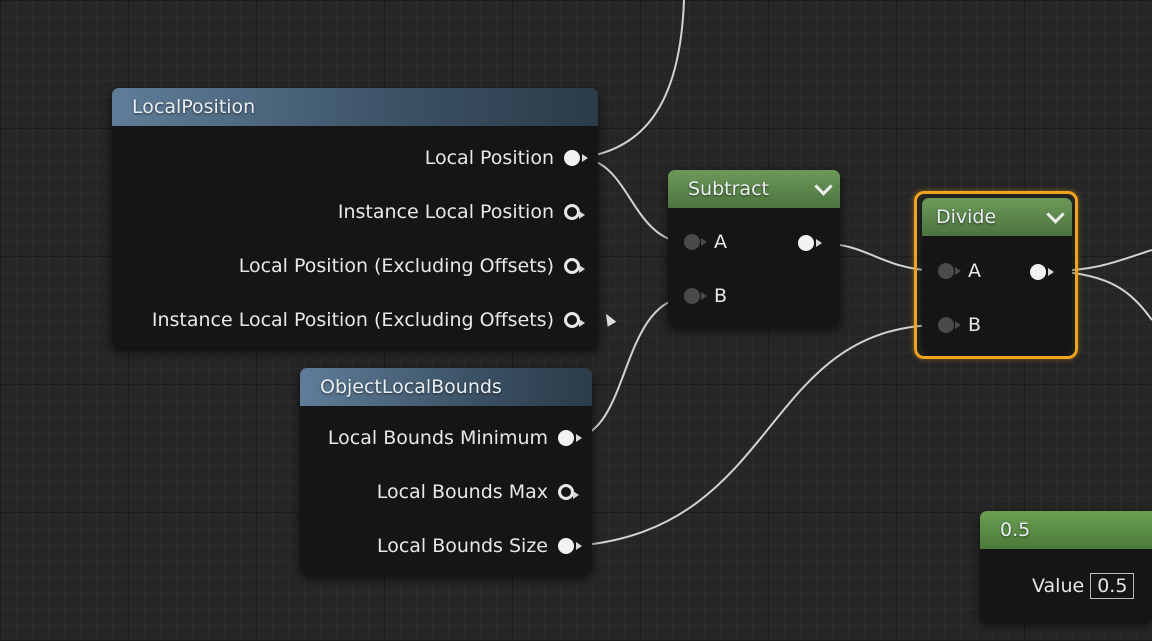 The height and width of the screenshot is (641, 1152). I want to click on output-local-position: Local Position, so click(506, 158).